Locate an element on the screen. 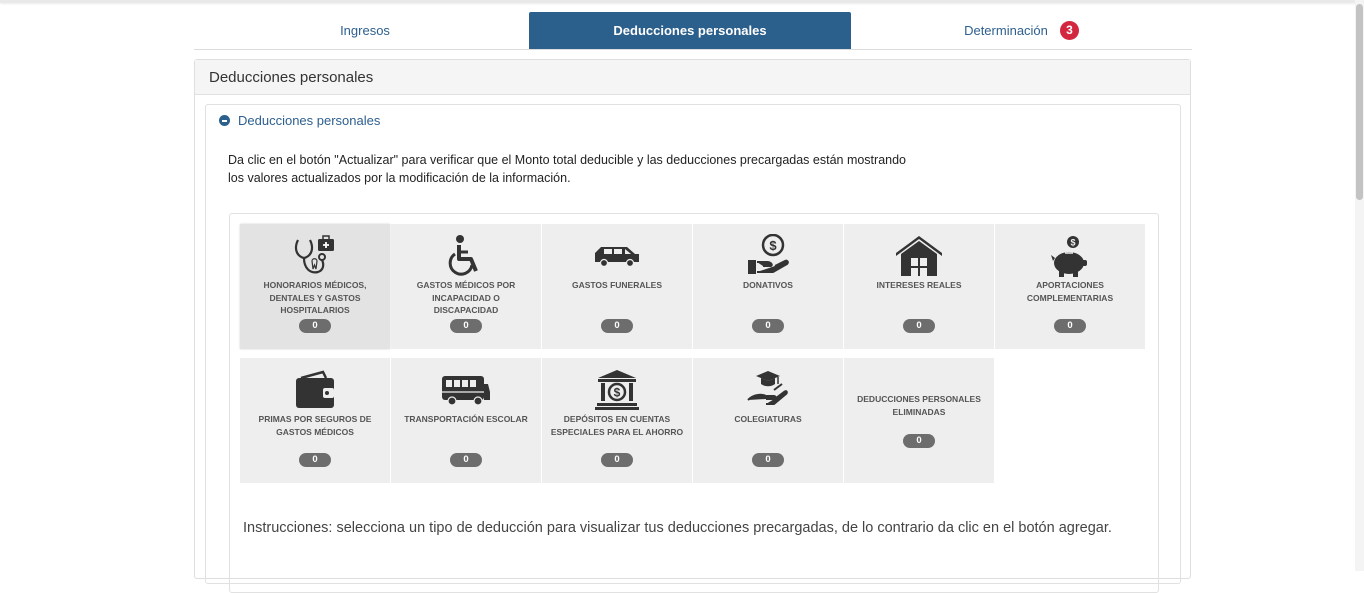  tab-determinacion-label: Determinación is located at coordinates (1006, 30).